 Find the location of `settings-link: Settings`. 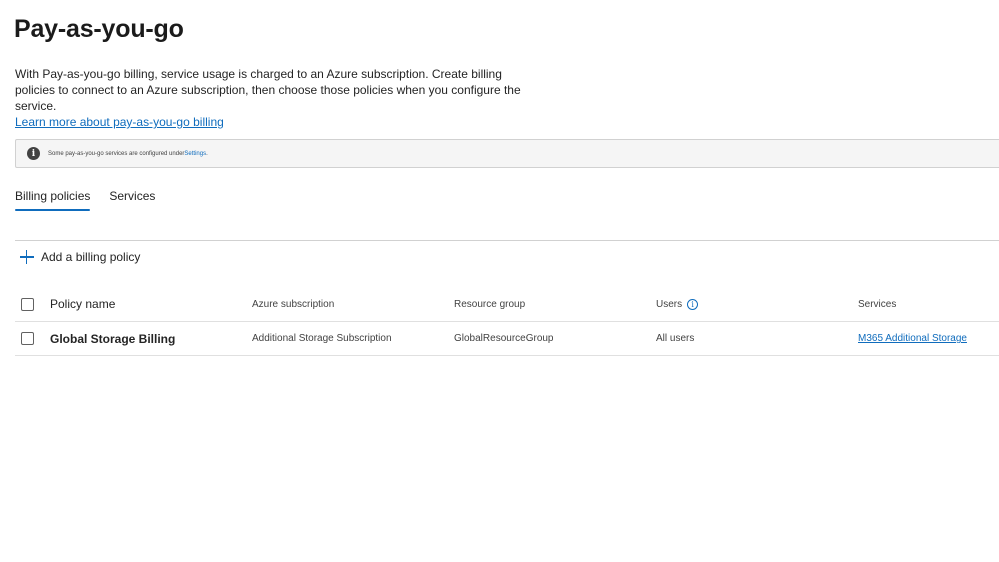

settings-link: Settings is located at coordinates (195, 154).